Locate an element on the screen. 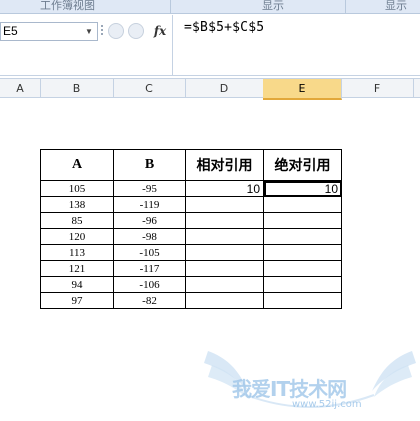 The image size is (420, 421). active-cell: 10 is located at coordinates (302, 188).